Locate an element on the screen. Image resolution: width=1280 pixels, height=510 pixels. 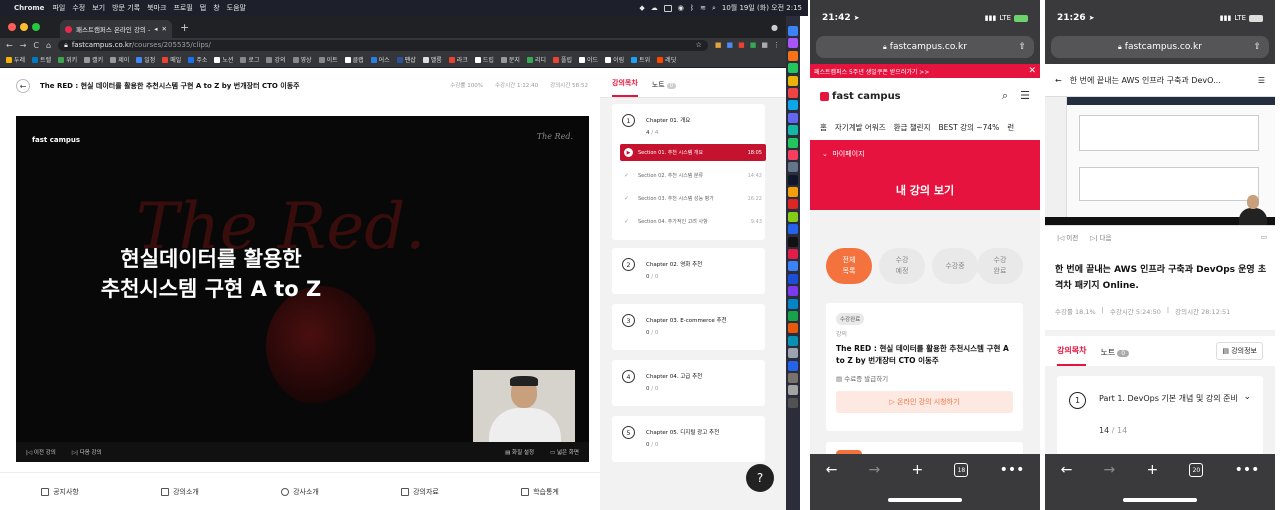
new-tab-button: + is located at coordinates (184, 27).